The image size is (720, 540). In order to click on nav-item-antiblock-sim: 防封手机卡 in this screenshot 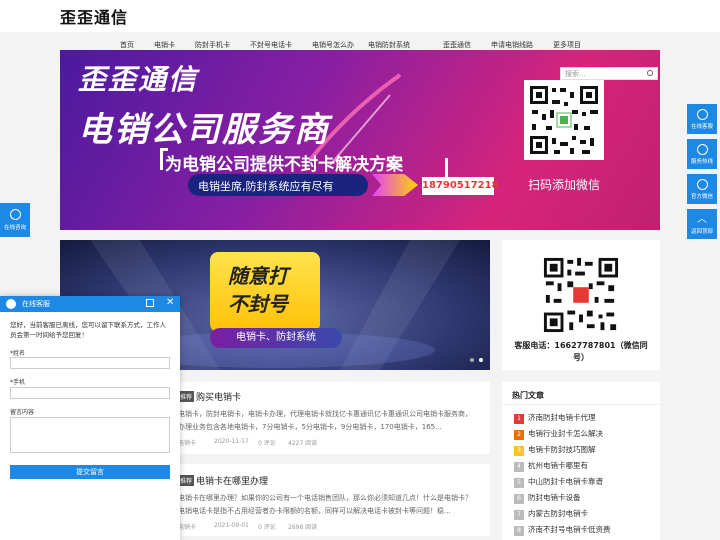, I will do `click(212, 45)`.